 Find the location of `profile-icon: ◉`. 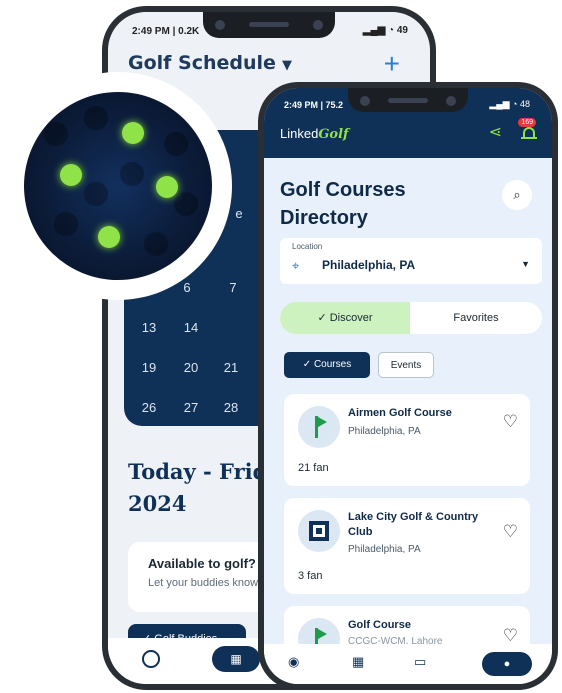

profile-icon: ◉ is located at coordinates (293, 662).